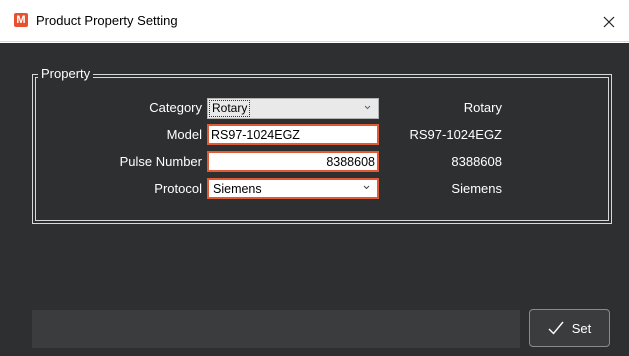  What do you see at coordinates (276, 329) in the screenshot?
I see `status-bar` at bounding box center [276, 329].